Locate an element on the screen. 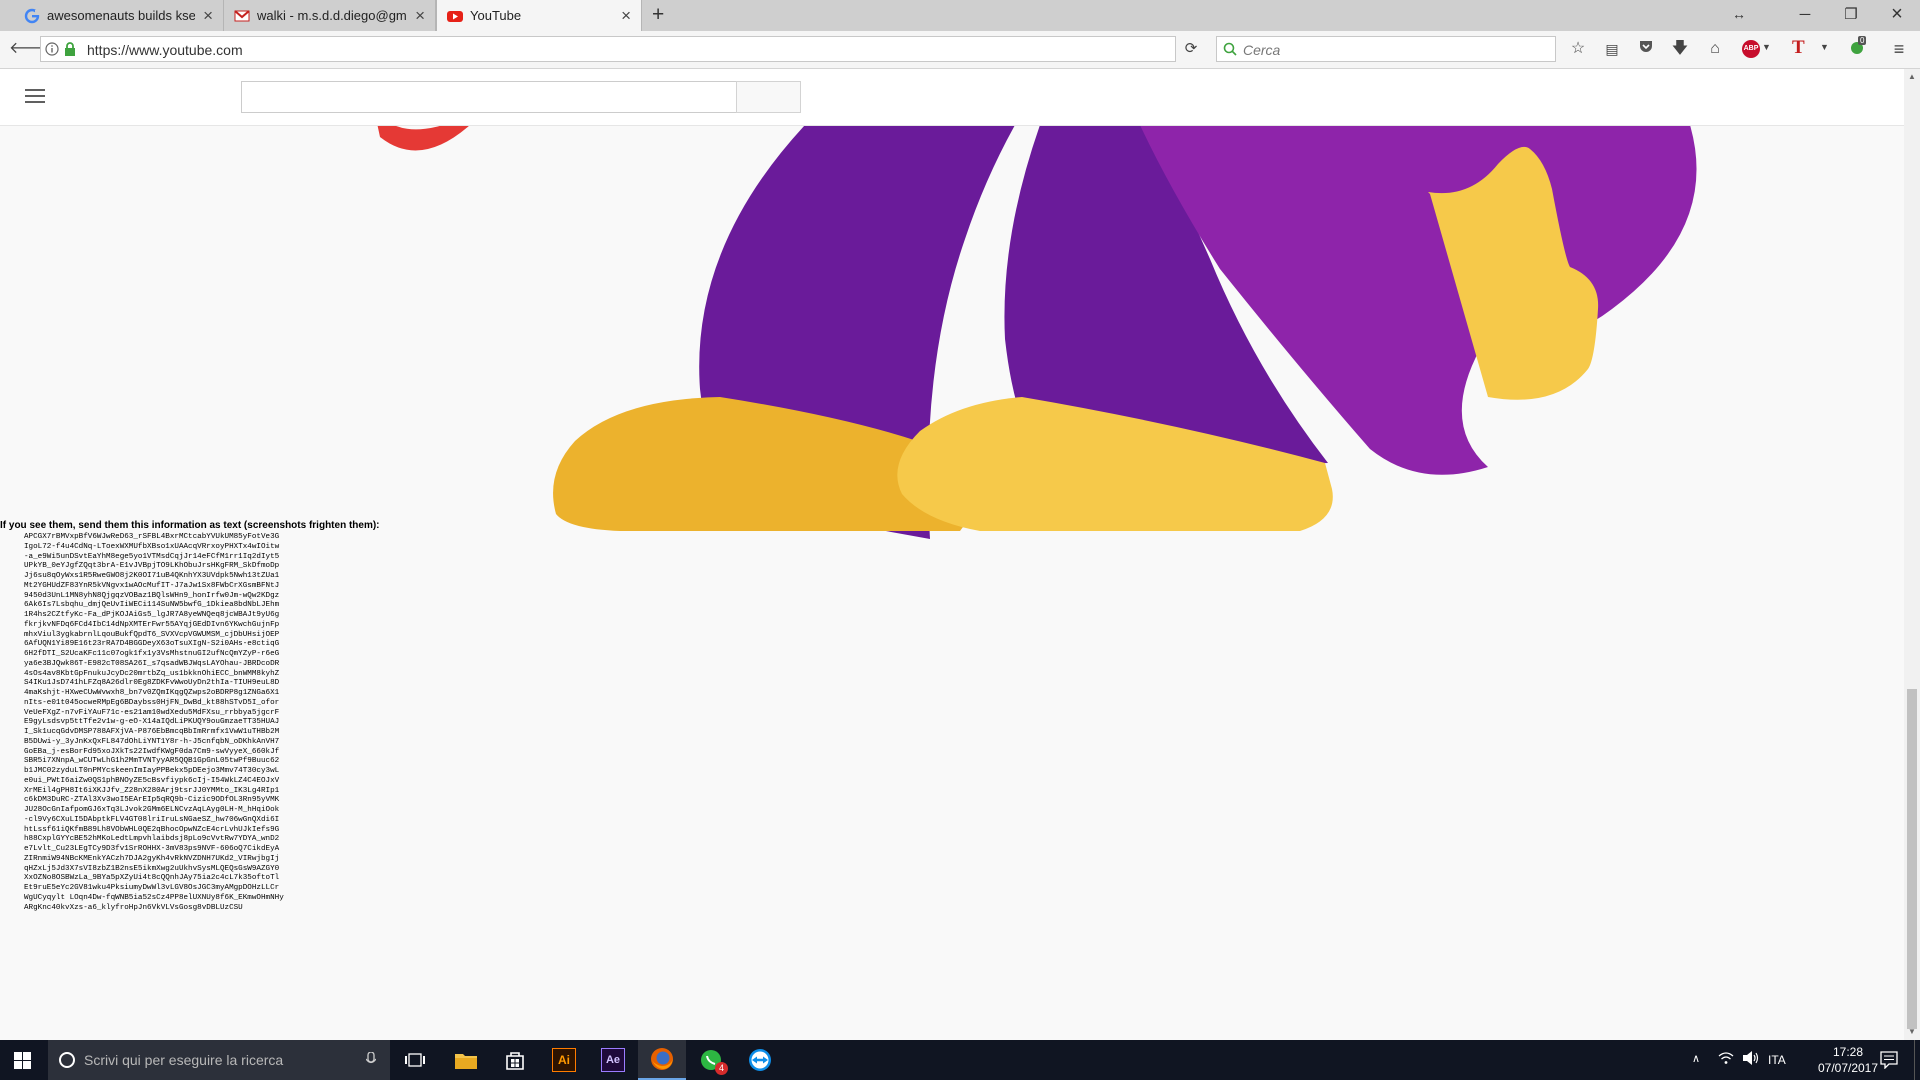  minimize-button: ─ is located at coordinates (1805, 15).